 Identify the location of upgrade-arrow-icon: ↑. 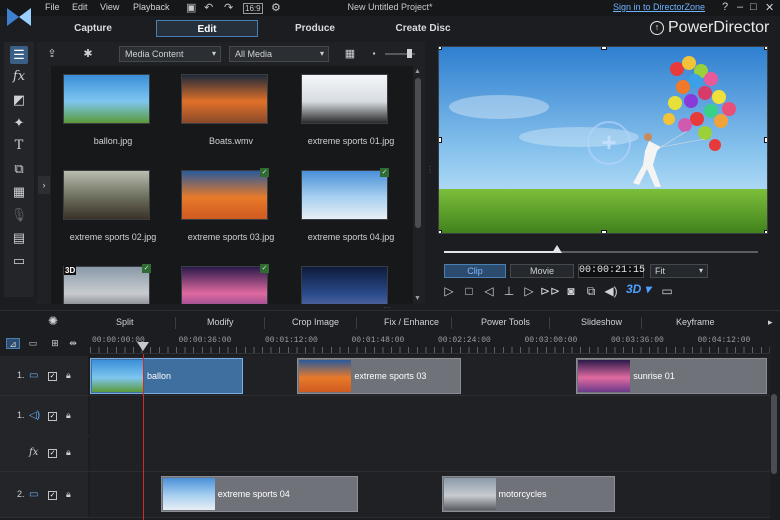
(657, 28).